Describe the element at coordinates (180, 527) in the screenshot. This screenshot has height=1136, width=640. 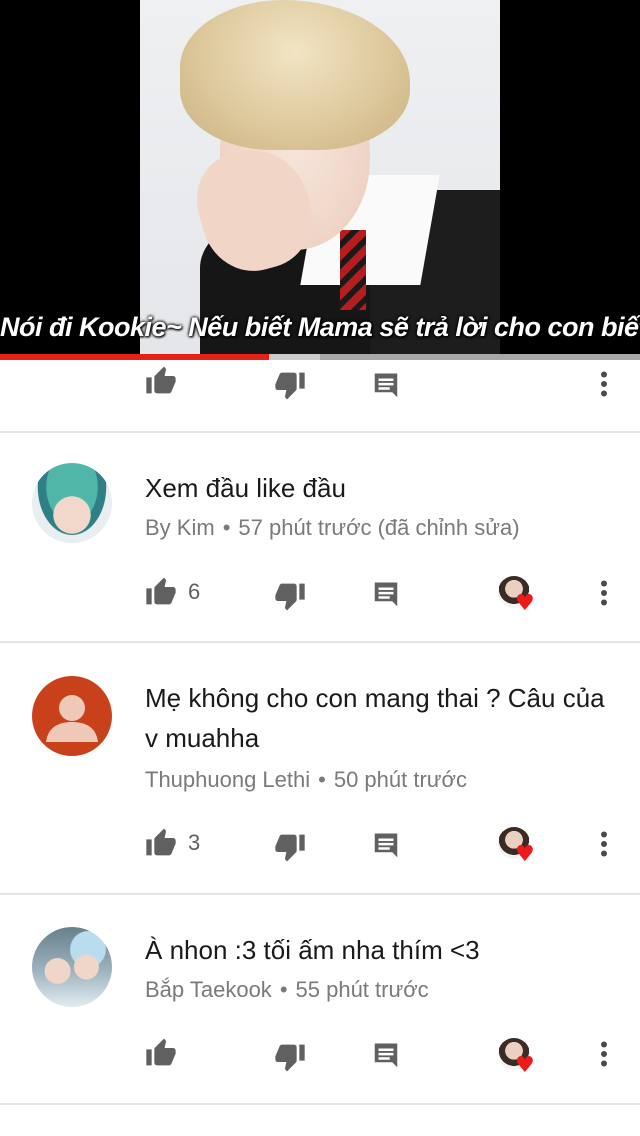
I see `comment-author: By Kim` at that location.